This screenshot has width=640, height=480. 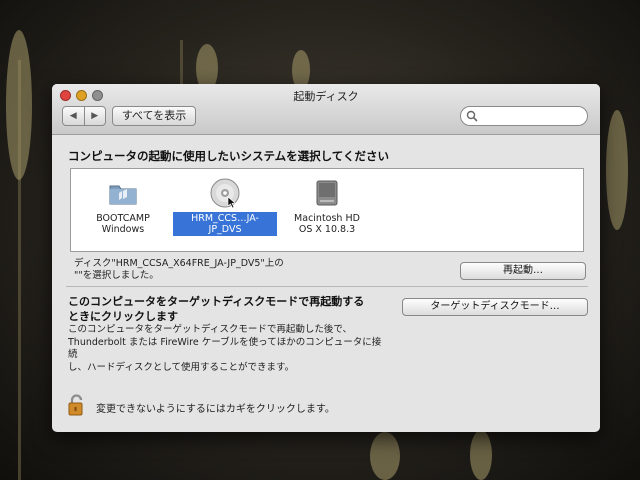 I want to click on target-disk-mode-title: このコンピュータをターゲットディスクモードで再起動する ときにクリックします, so click(x=228, y=309).